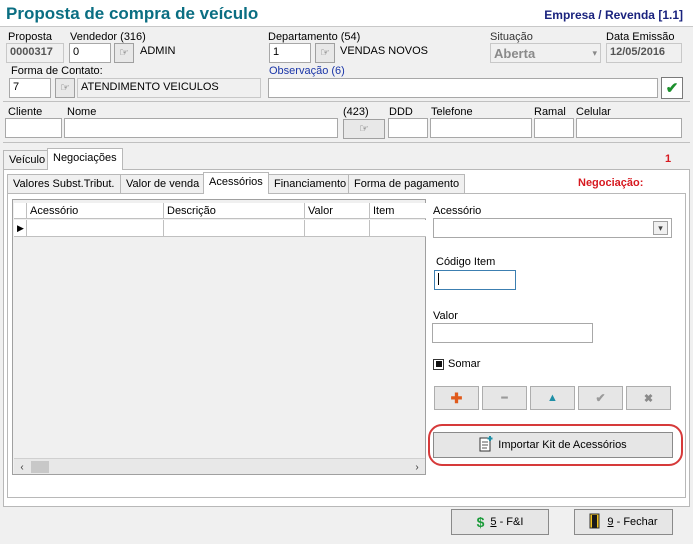  I want to click on add-button: ✚, so click(456, 398).